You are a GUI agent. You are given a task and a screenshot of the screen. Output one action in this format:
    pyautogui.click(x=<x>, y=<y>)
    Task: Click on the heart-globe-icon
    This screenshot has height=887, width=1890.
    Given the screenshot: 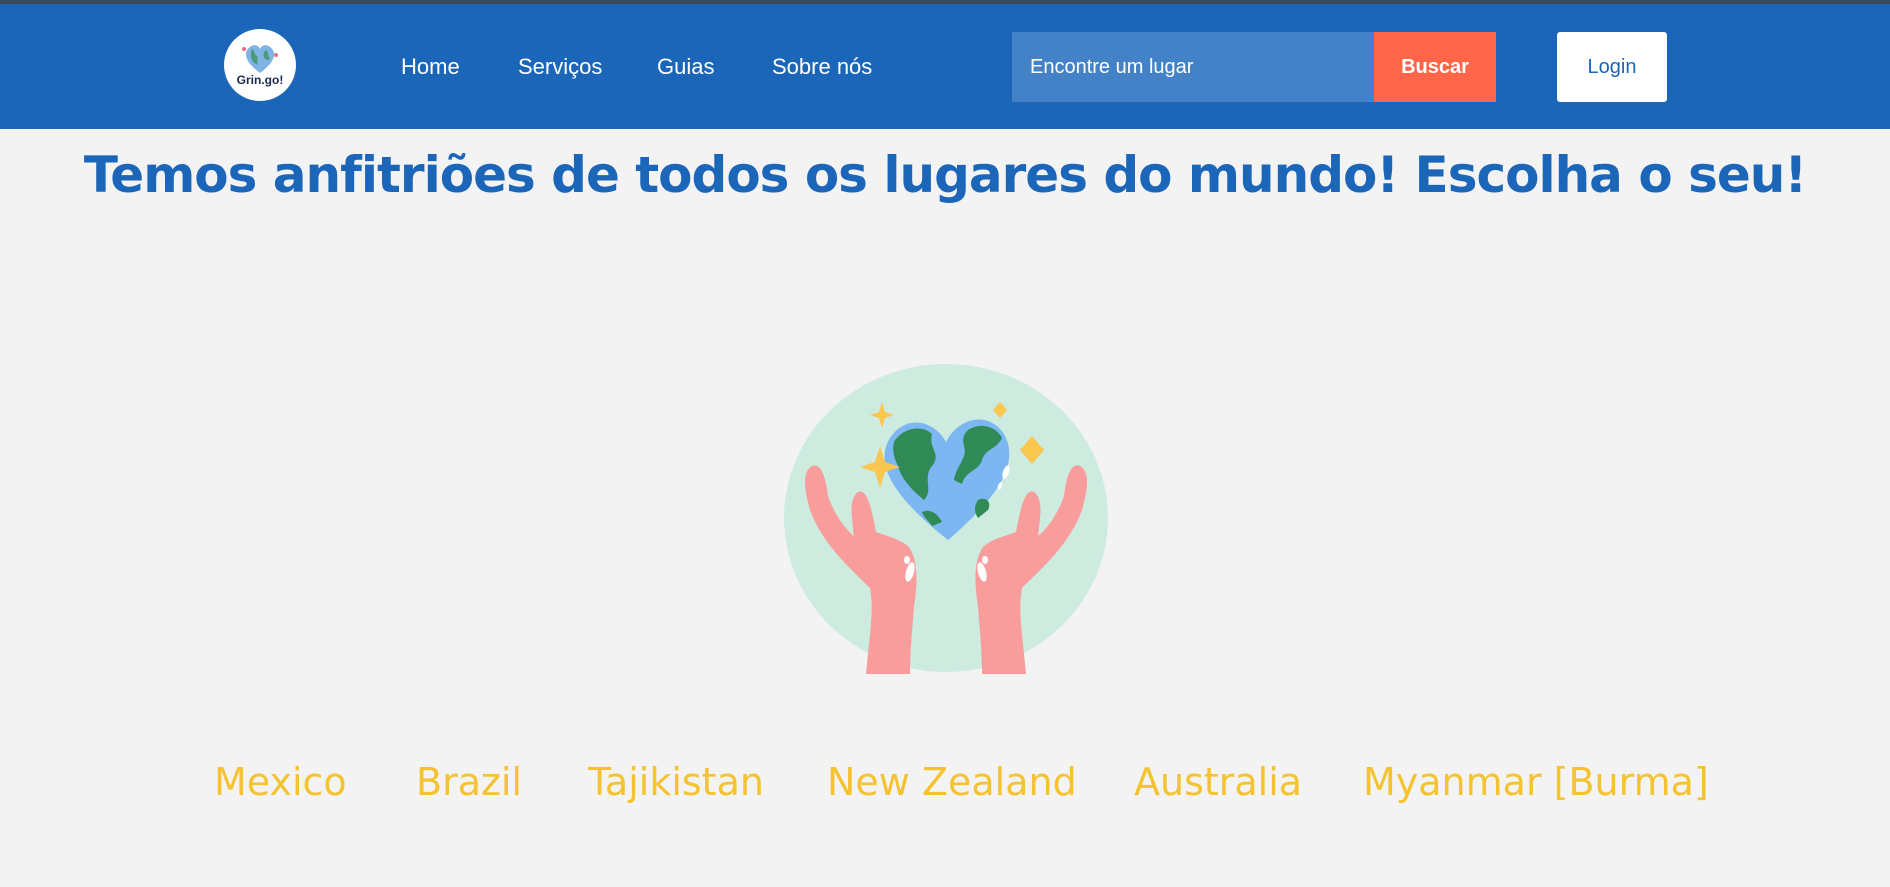 What is the action you would take?
    pyautogui.click(x=260, y=59)
    